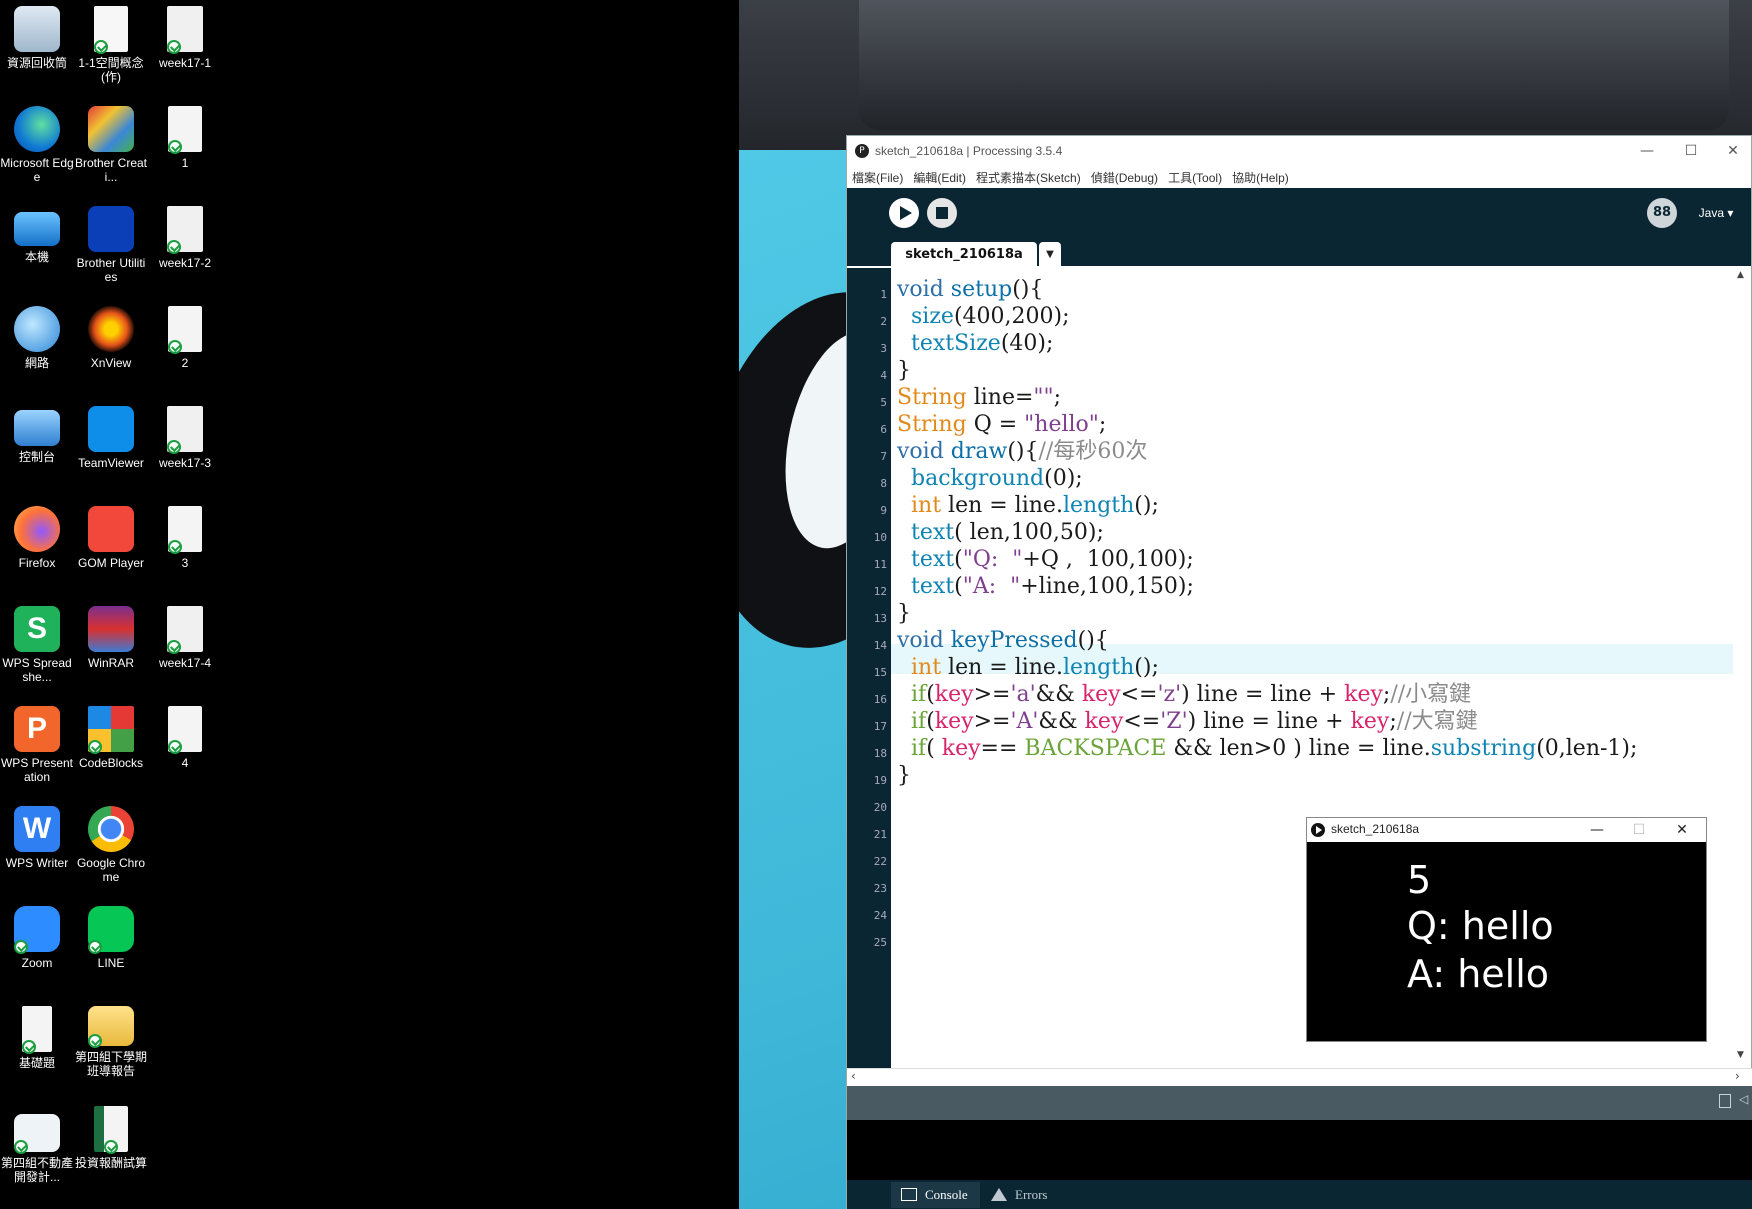 This screenshot has width=1752, height=1209. What do you see at coordinates (1052, 559) in the screenshot?
I see `code-line-11: text("Q: "+Q , 100,100);` at bounding box center [1052, 559].